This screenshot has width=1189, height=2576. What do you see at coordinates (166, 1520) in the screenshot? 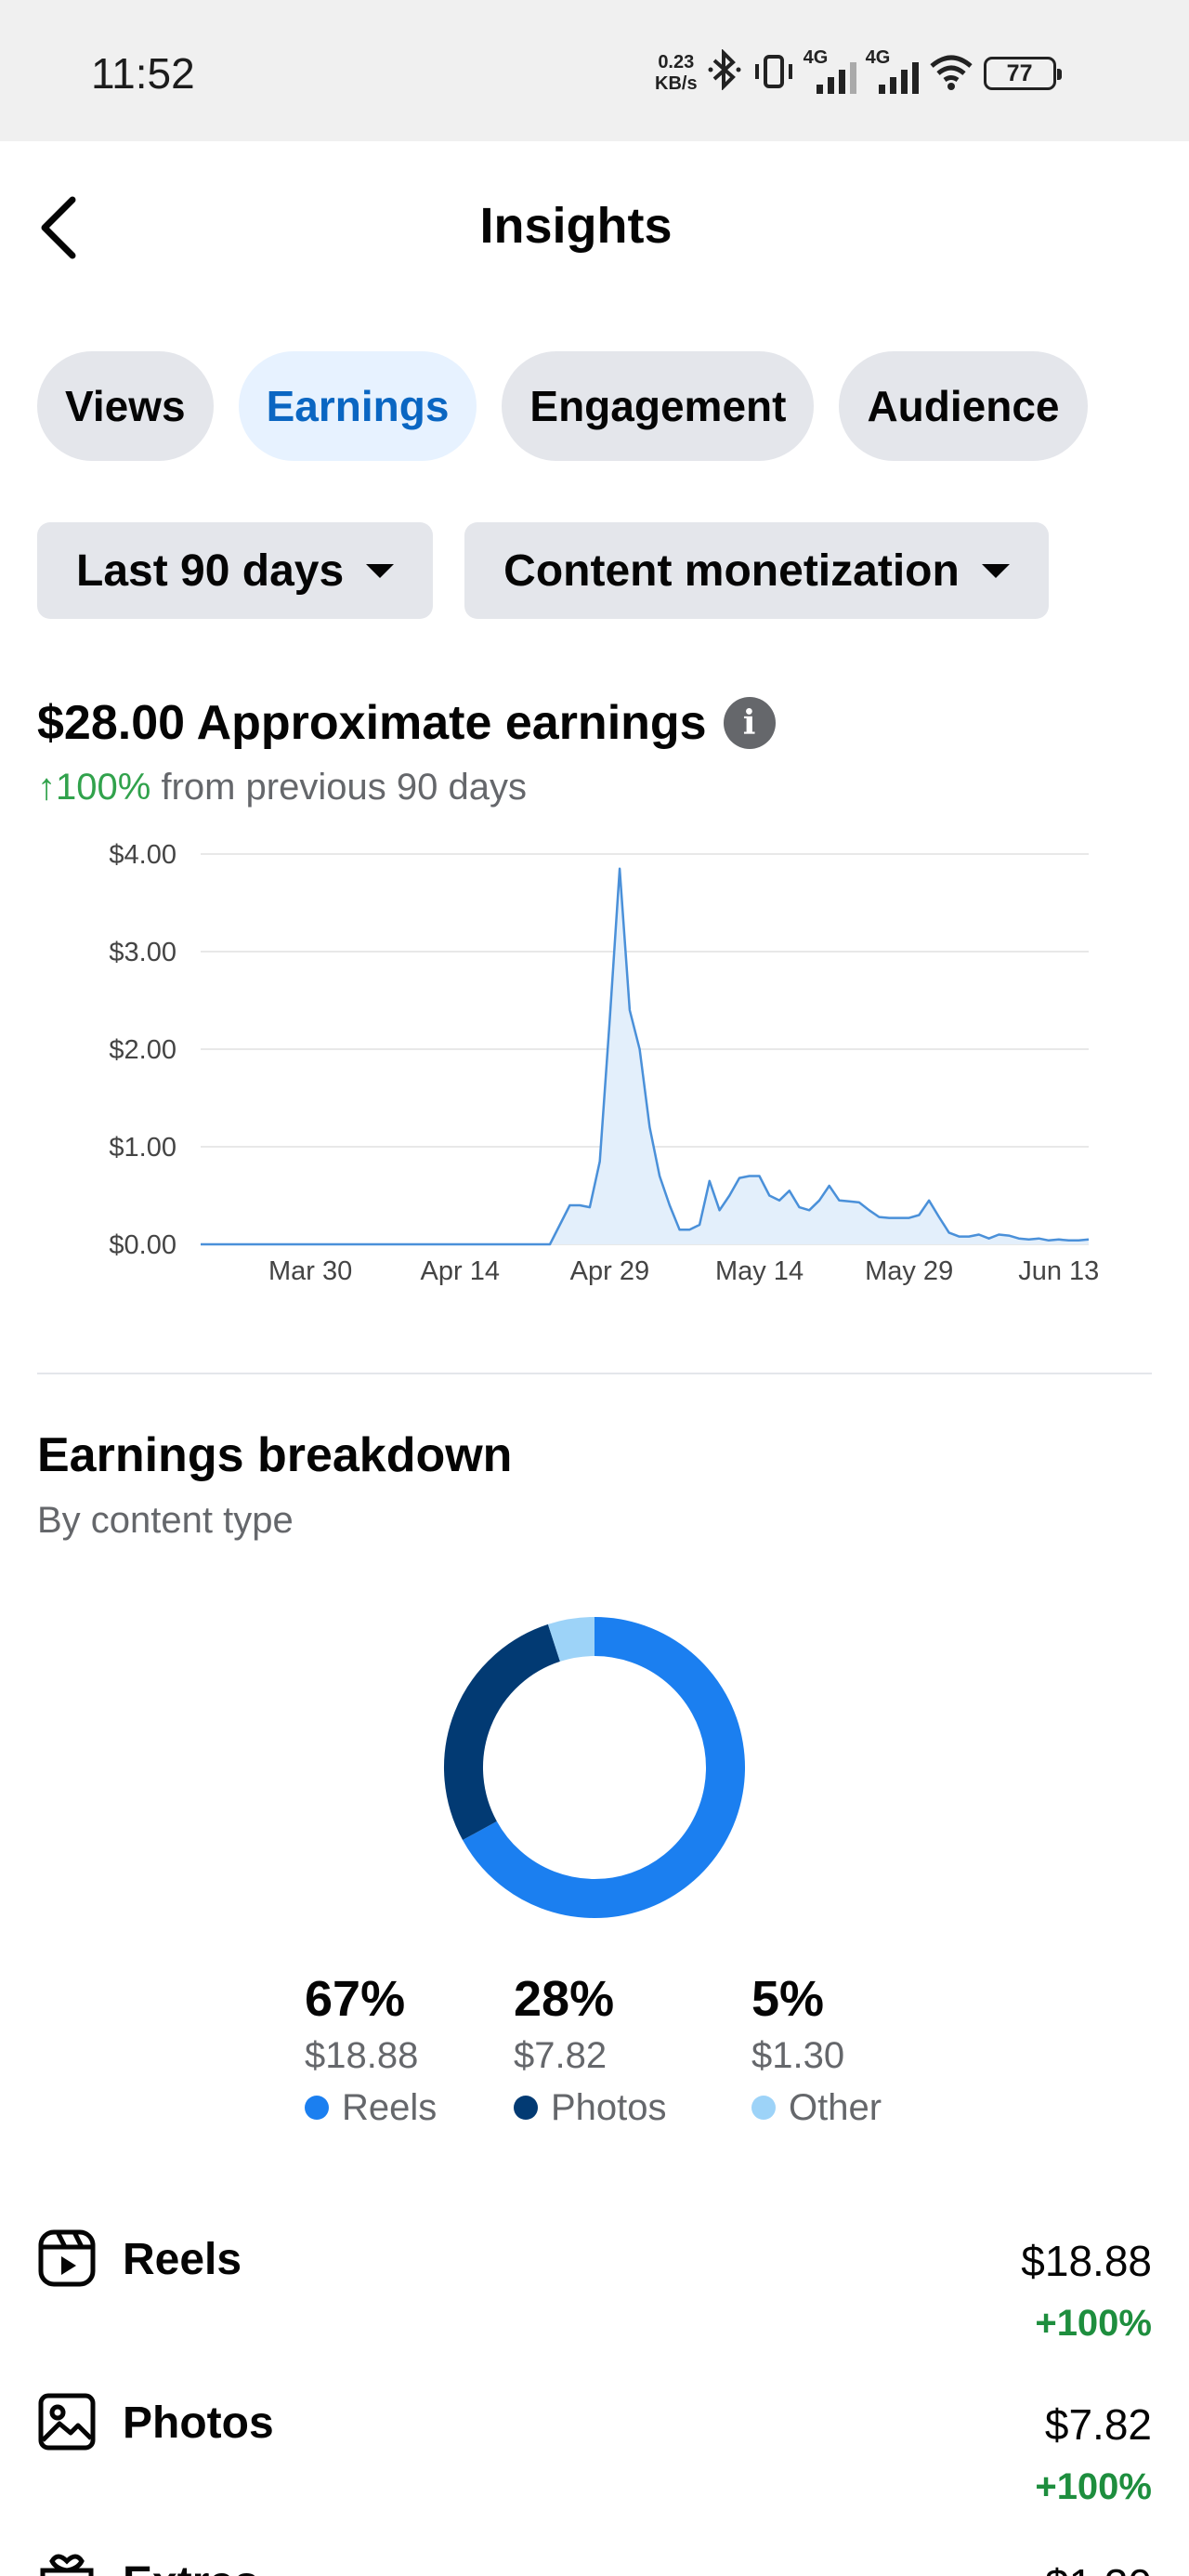
I see `breakdown-subtitle: By content type` at bounding box center [166, 1520].